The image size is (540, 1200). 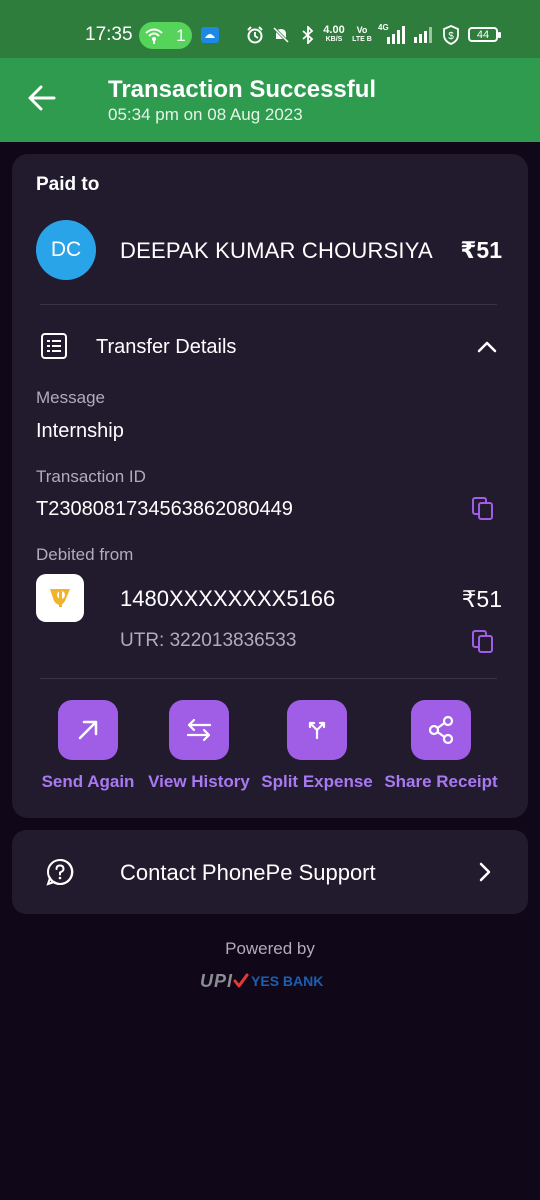 What do you see at coordinates (483, 509) in the screenshot?
I see `copy-icon` at bounding box center [483, 509].